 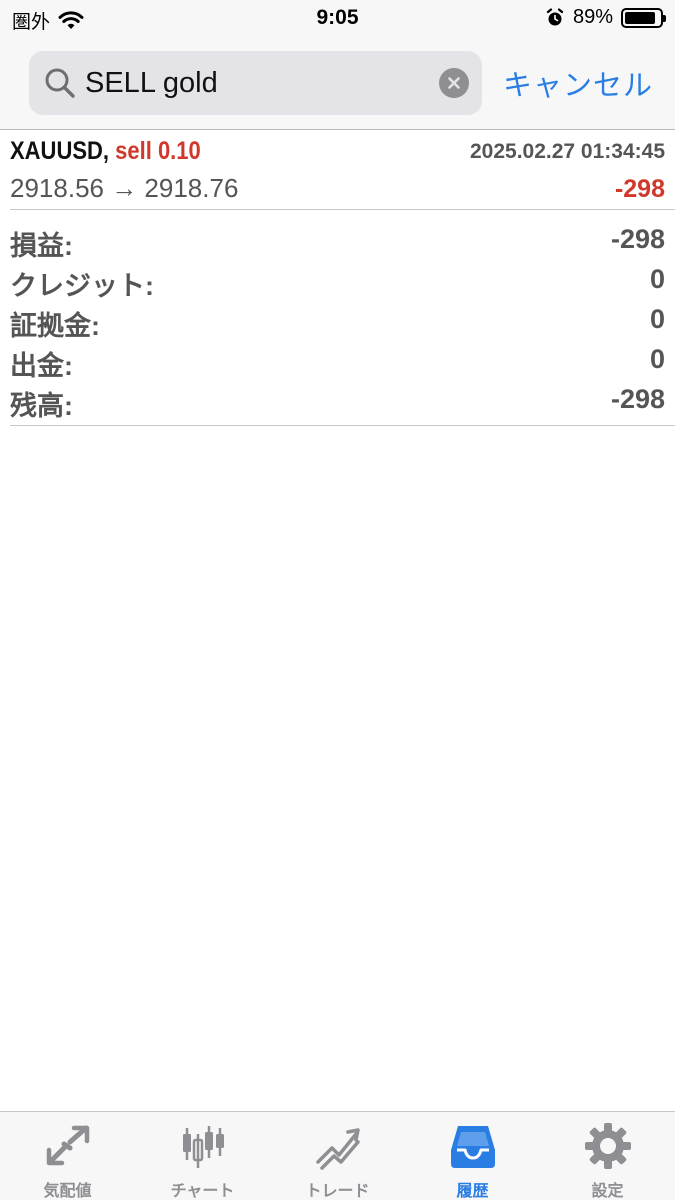 I want to click on deal-profit: -298, so click(x=639, y=189).